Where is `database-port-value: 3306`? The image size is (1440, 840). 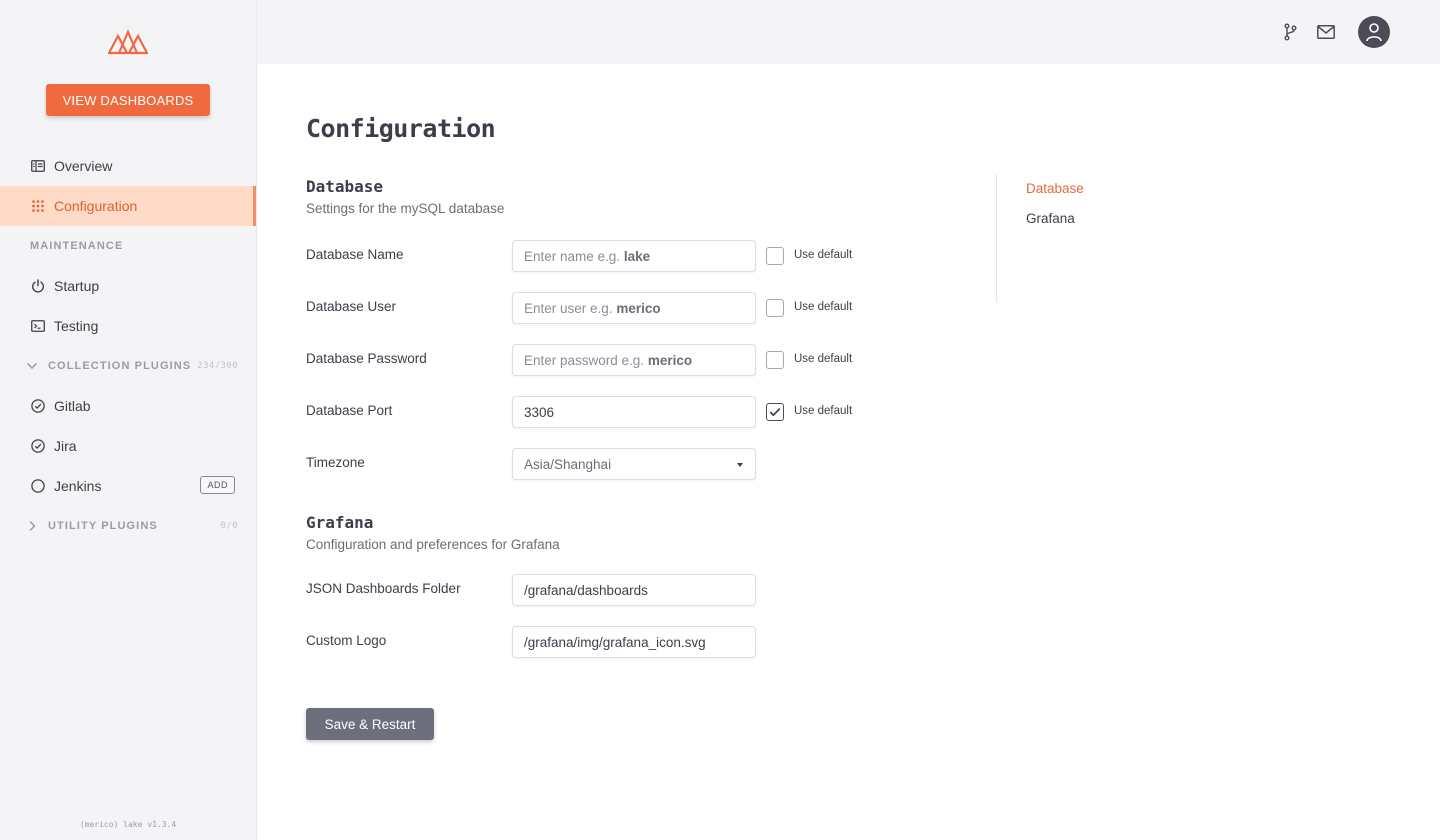 database-port-value: 3306 is located at coordinates (539, 412).